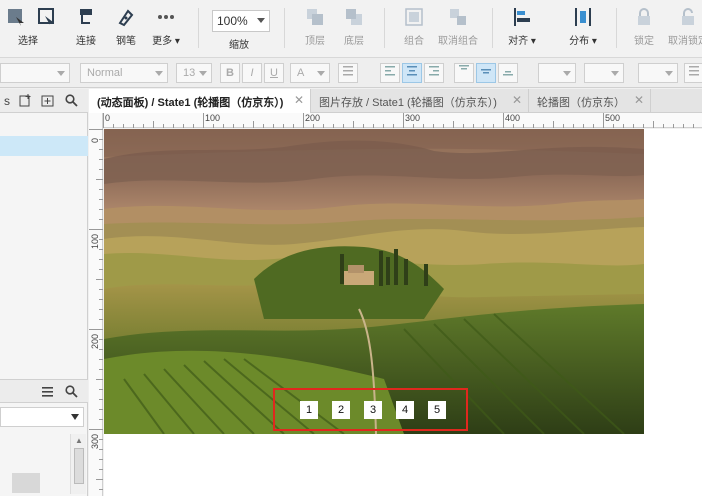 The width and height of the screenshot is (702, 496). Describe the element at coordinates (685, 41) in the screenshot. I see `unlock-label: 取消锁定` at that location.